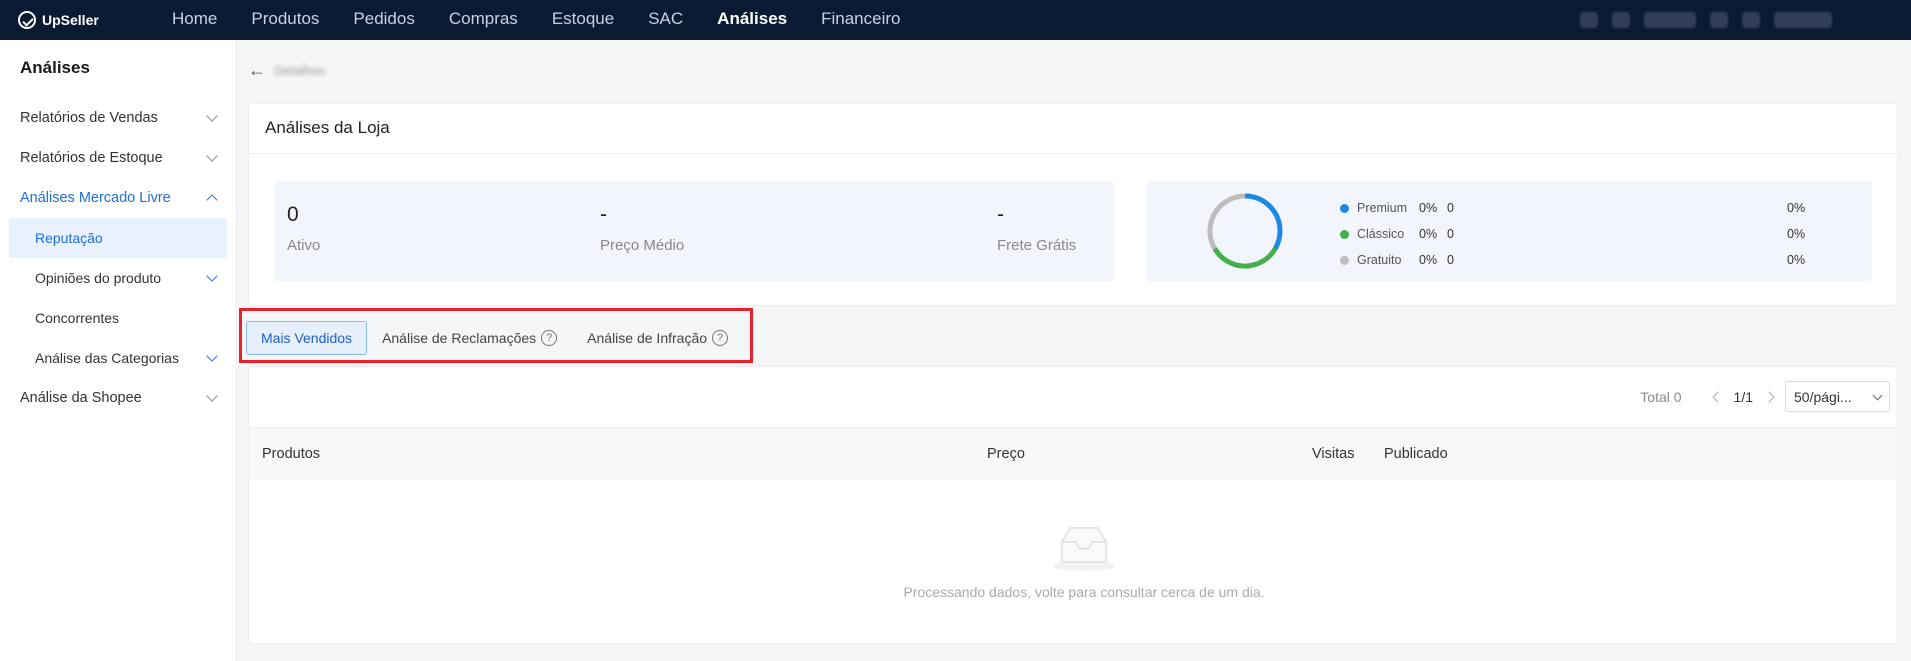 The height and width of the screenshot is (661, 1911). What do you see at coordinates (459, 338) in the screenshot?
I see `tab-label: Análise de Reclamações` at bounding box center [459, 338].